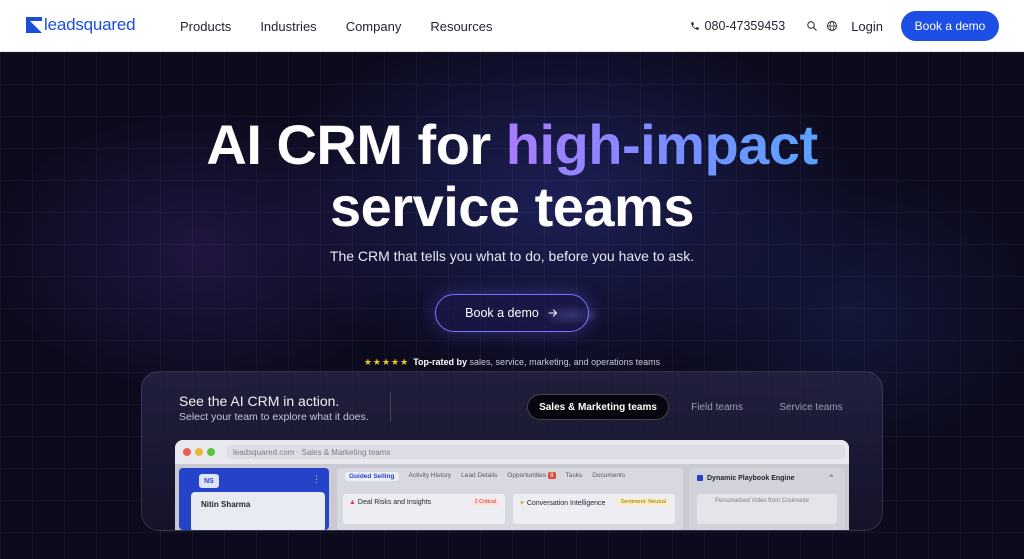  I want to click on tab-field-teams: Field teams, so click(717, 407).